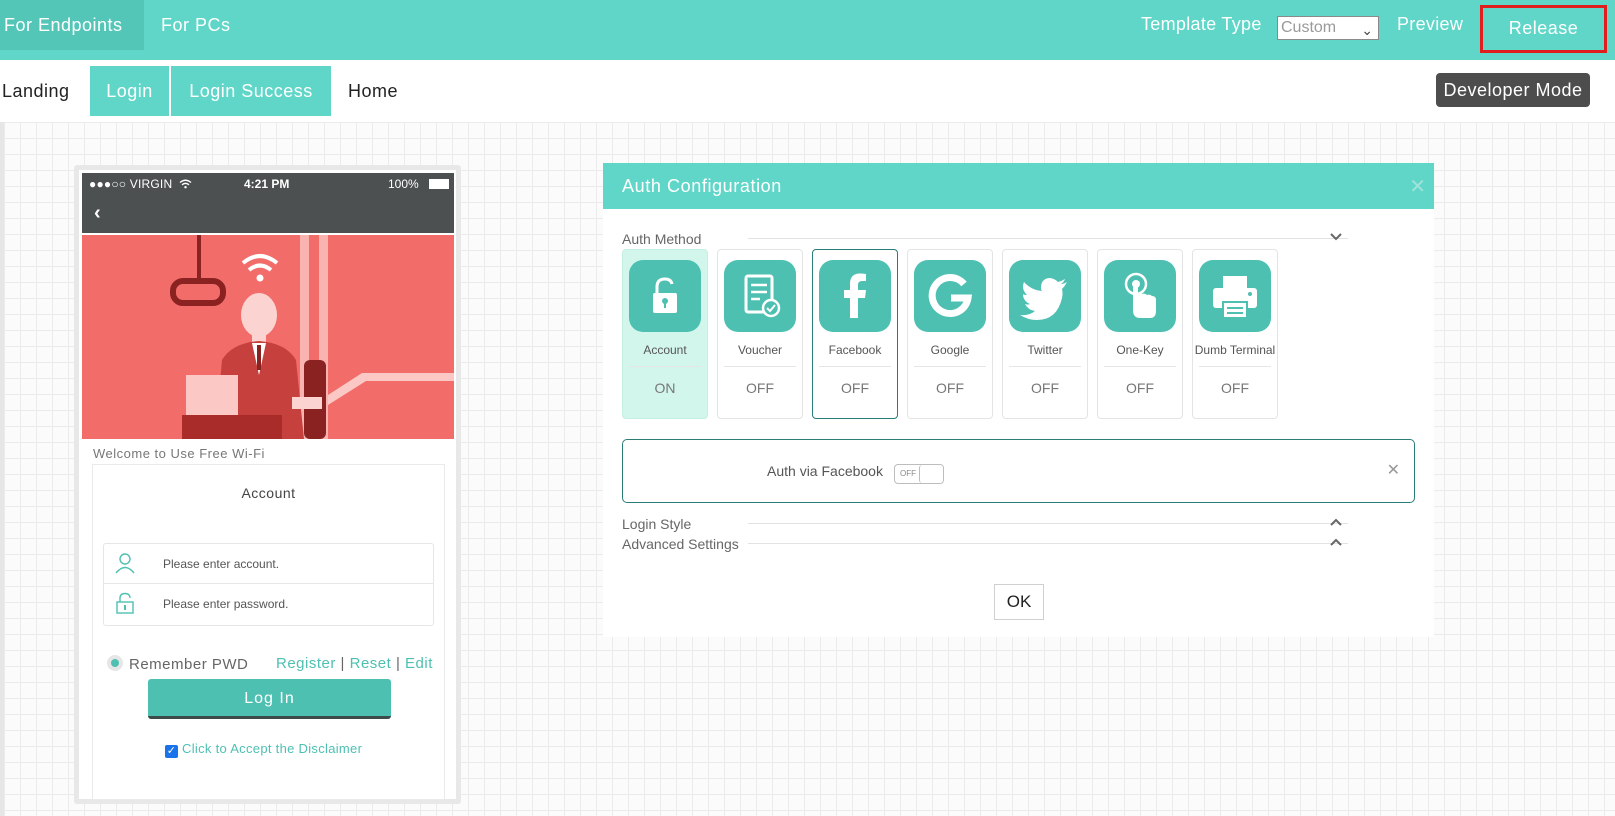 This screenshot has width=1615, height=816. I want to click on register-link: Register, so click(306, 663).